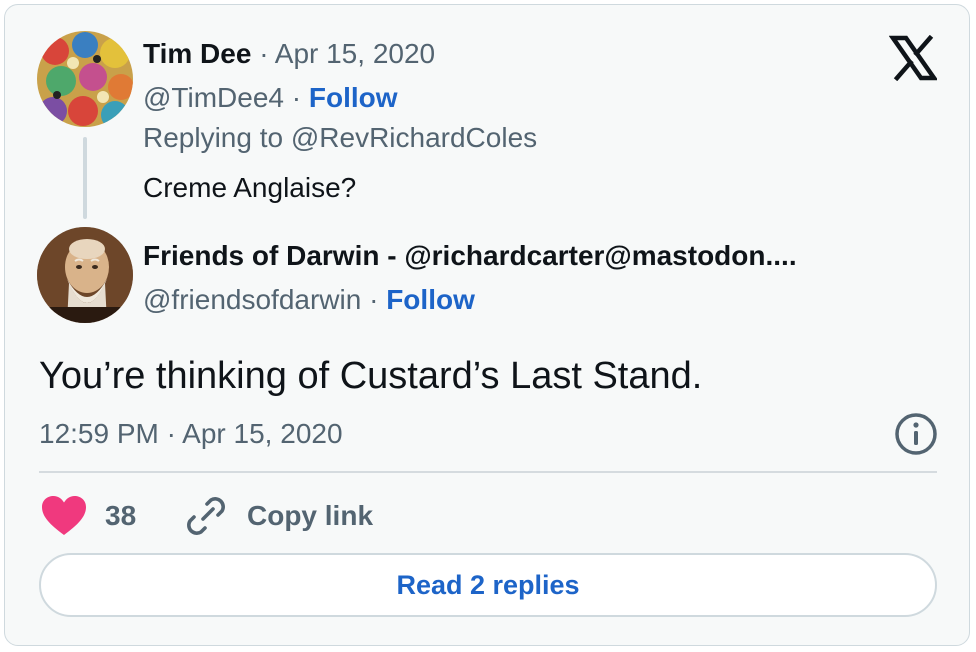 The width and height of the screenshot is (976, 652). What do you see at coordinates (191, 434) in the screenshot?
I see `tweet-timestamp: 12:59 PM · Apr 15, 2020` at bounding box center [191, 434].